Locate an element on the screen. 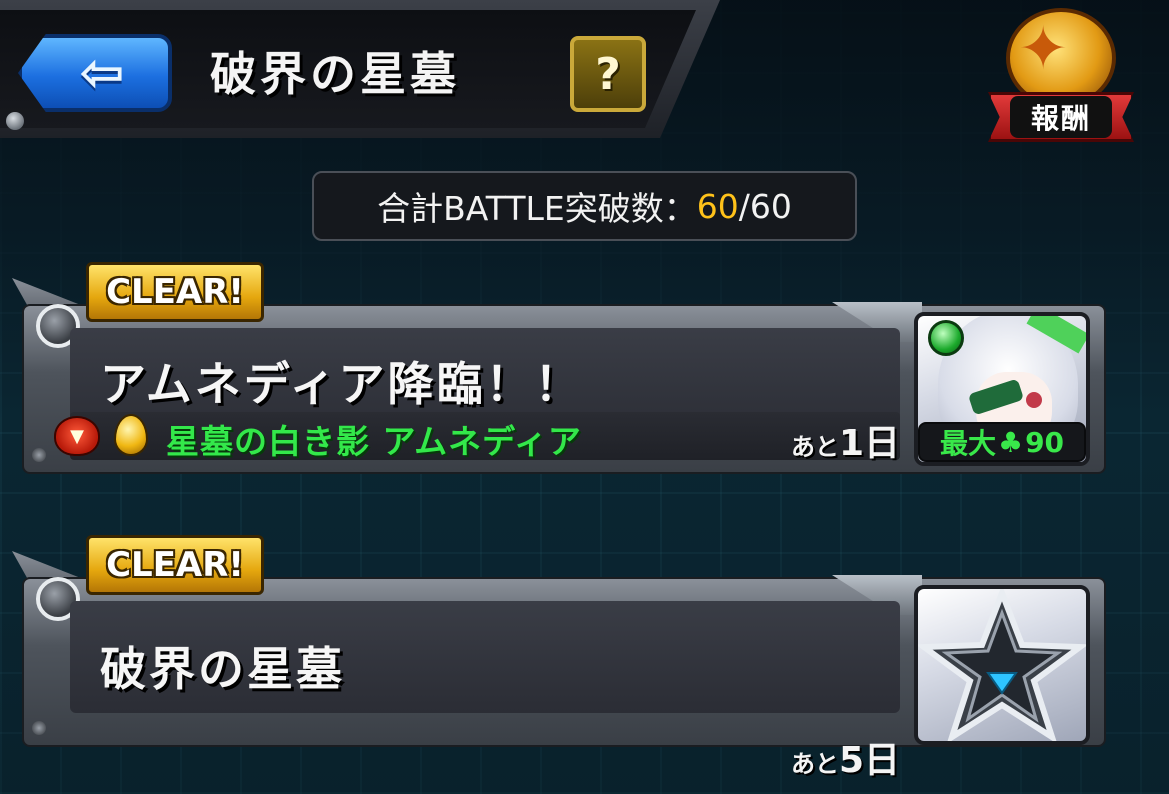 The width and height of the screenshot is (1169, 794). question-mark-icon: ? is located at coordinates (608, 74).